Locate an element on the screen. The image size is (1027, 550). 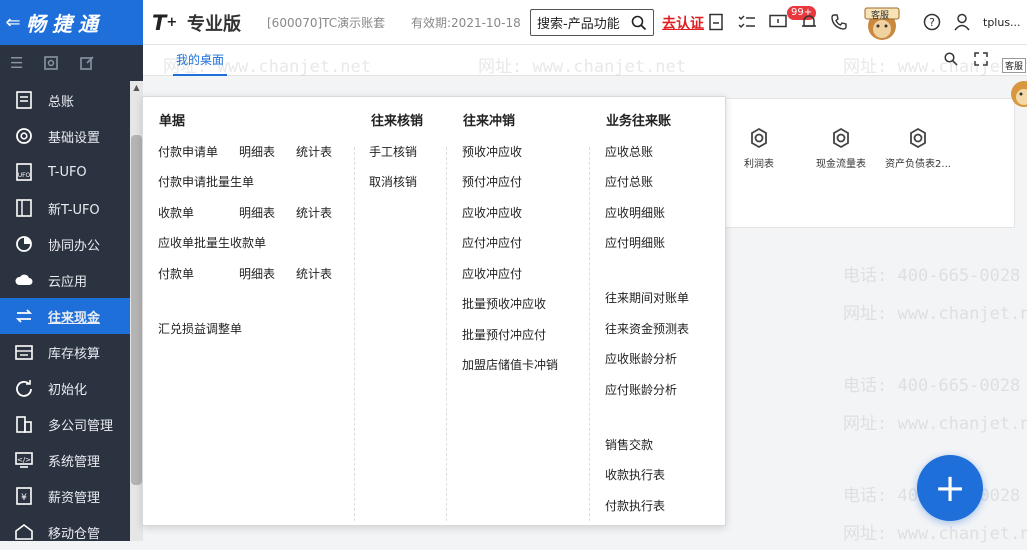
help-icon: ? is located at coordinates (932, 22).